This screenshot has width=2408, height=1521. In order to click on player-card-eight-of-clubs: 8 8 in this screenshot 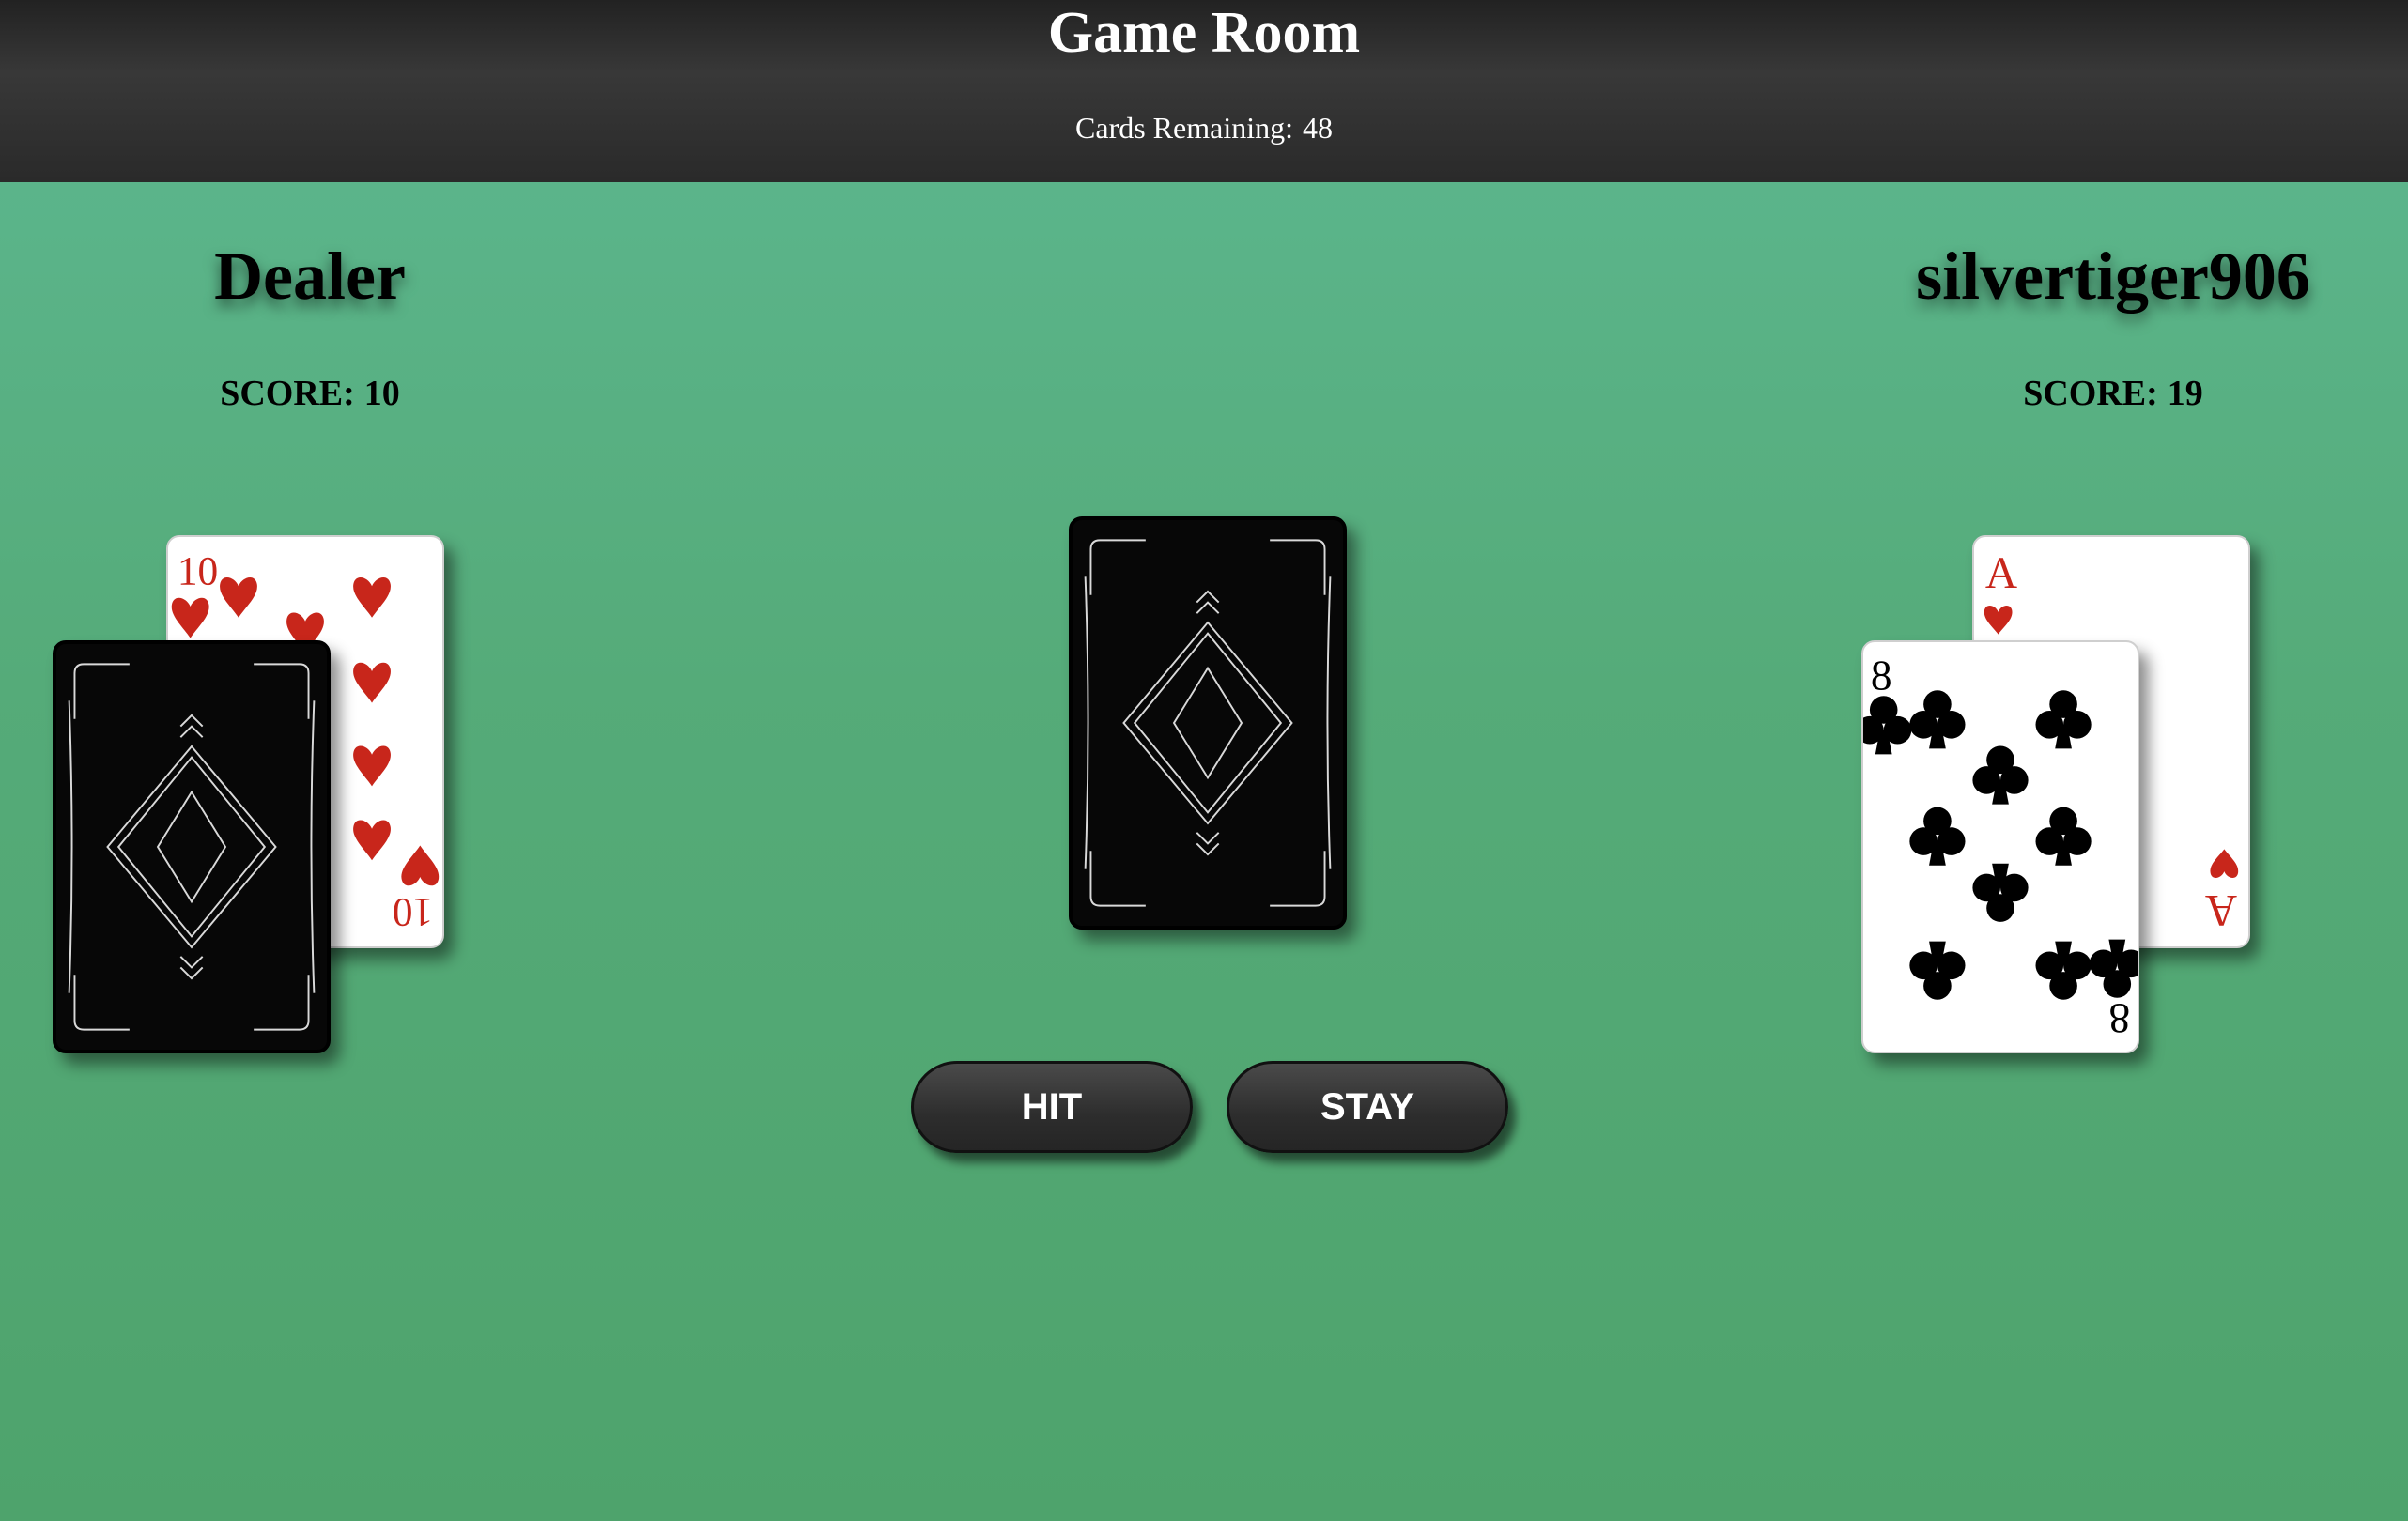, I will do `click(2000, 846)`.